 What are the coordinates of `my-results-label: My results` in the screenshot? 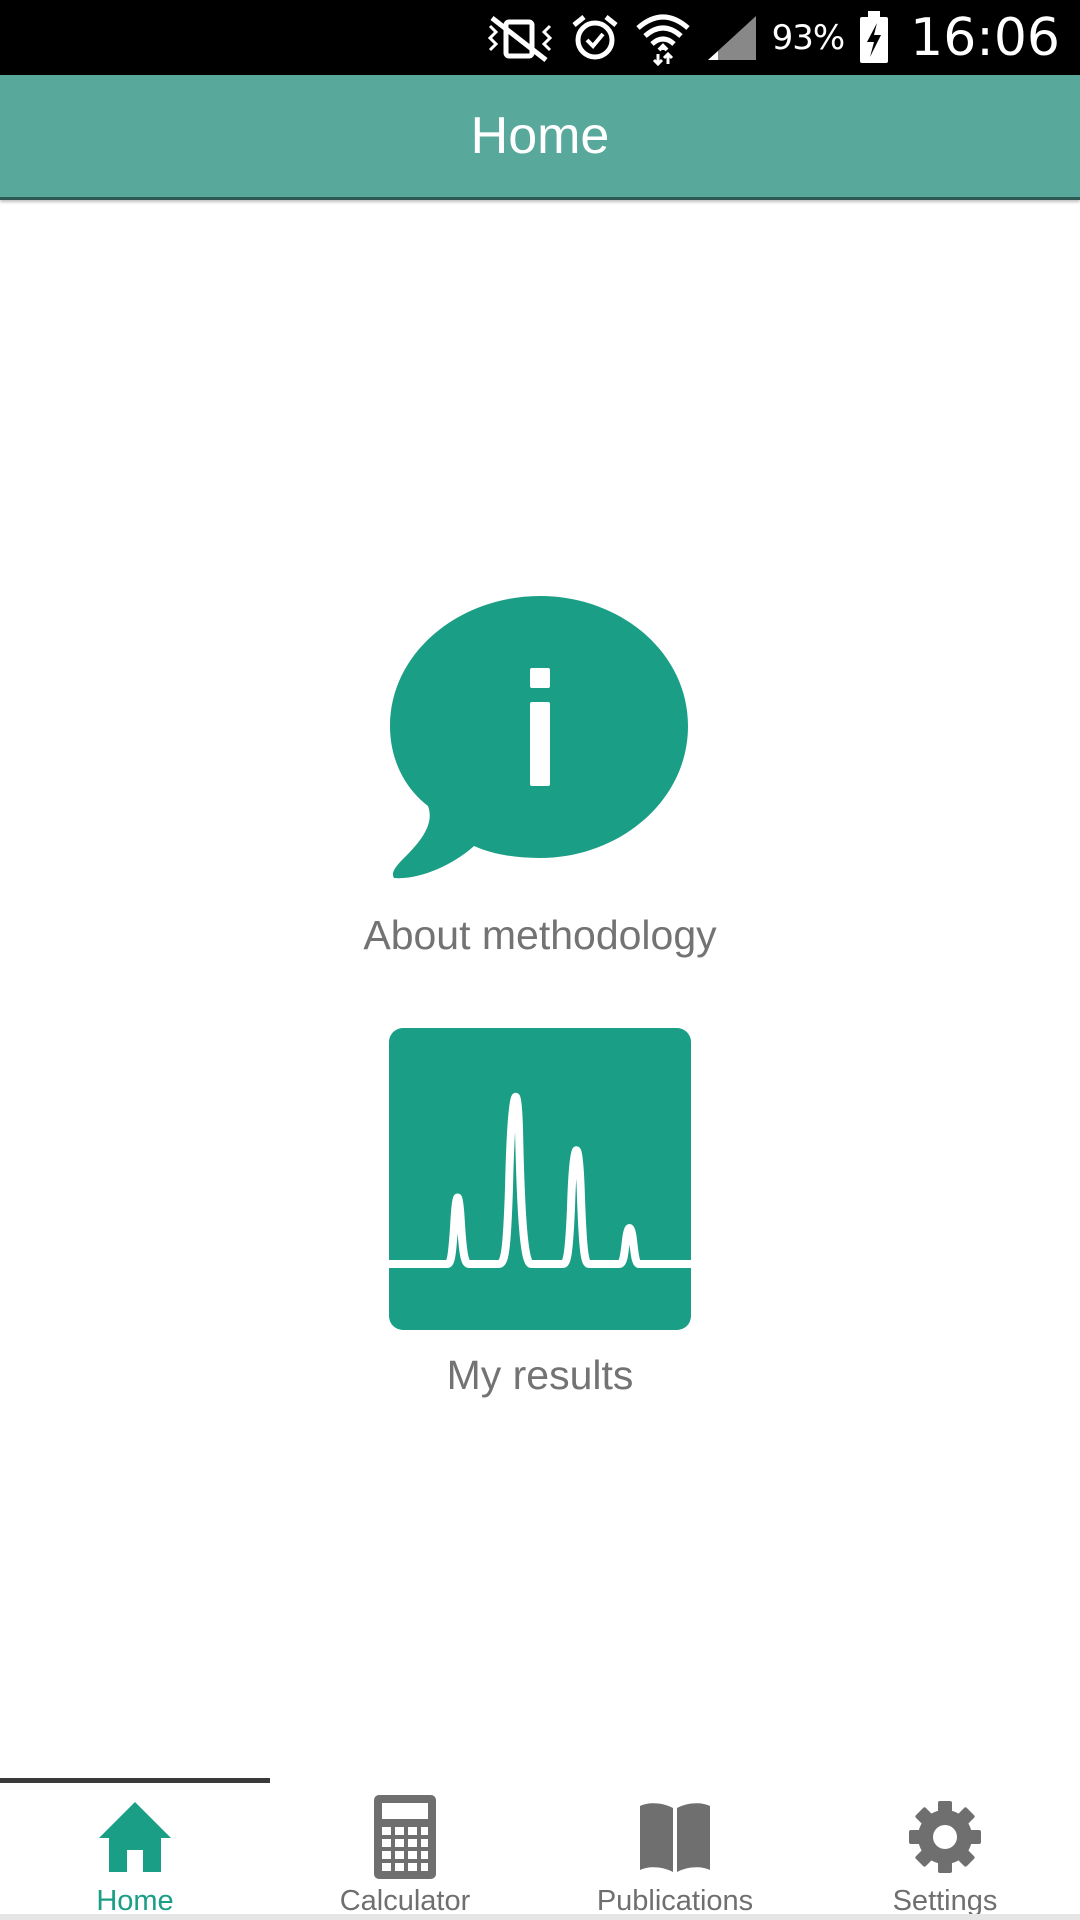 It's located at (540, 1375).